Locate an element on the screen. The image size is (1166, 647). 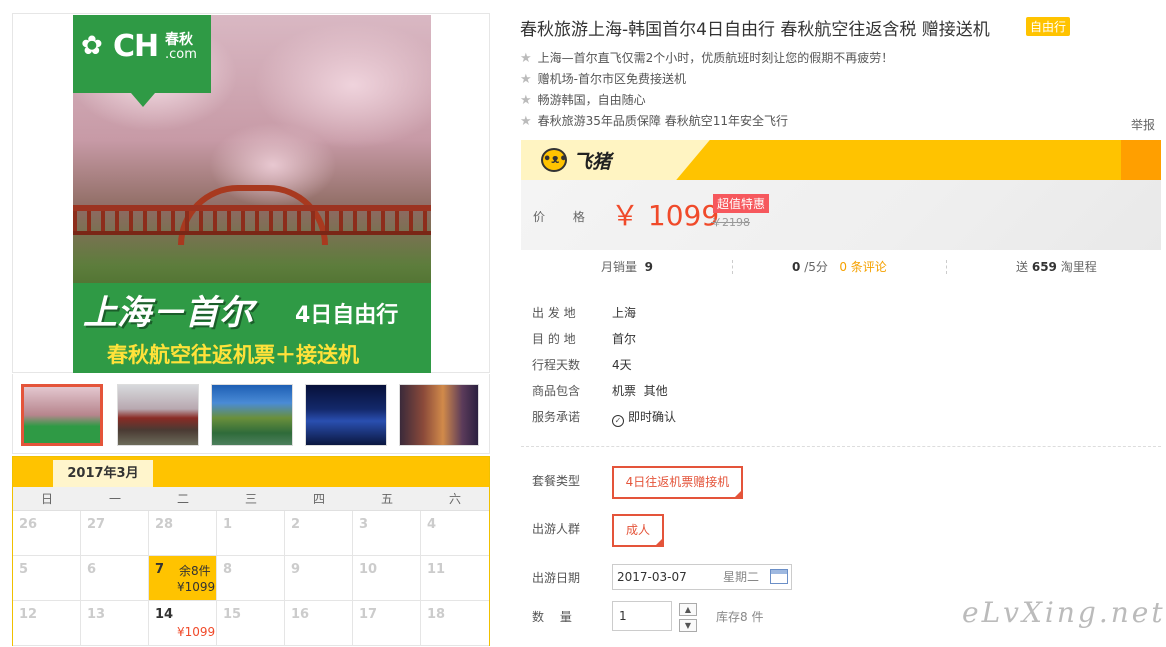
original-price: ￥2198 is located at coordinates (730, 222).